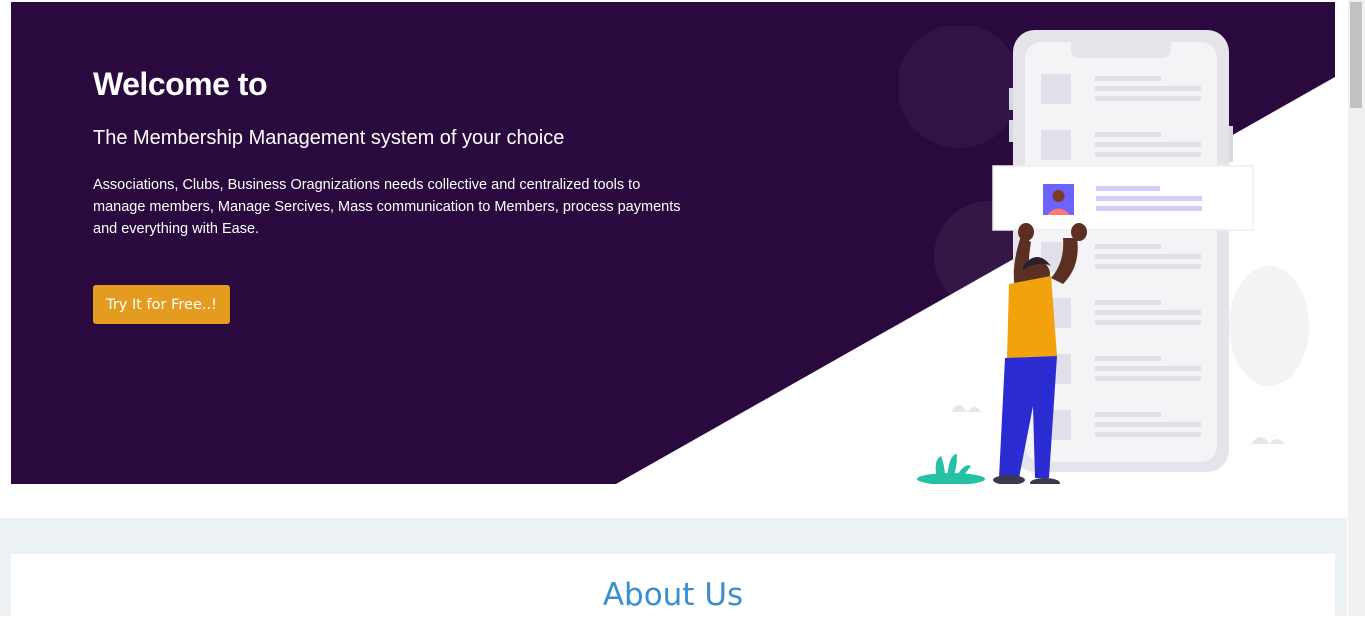 The image size is (1365, 624). I want to click on try-free-button: Try It for Free..!, so click(161, 304).